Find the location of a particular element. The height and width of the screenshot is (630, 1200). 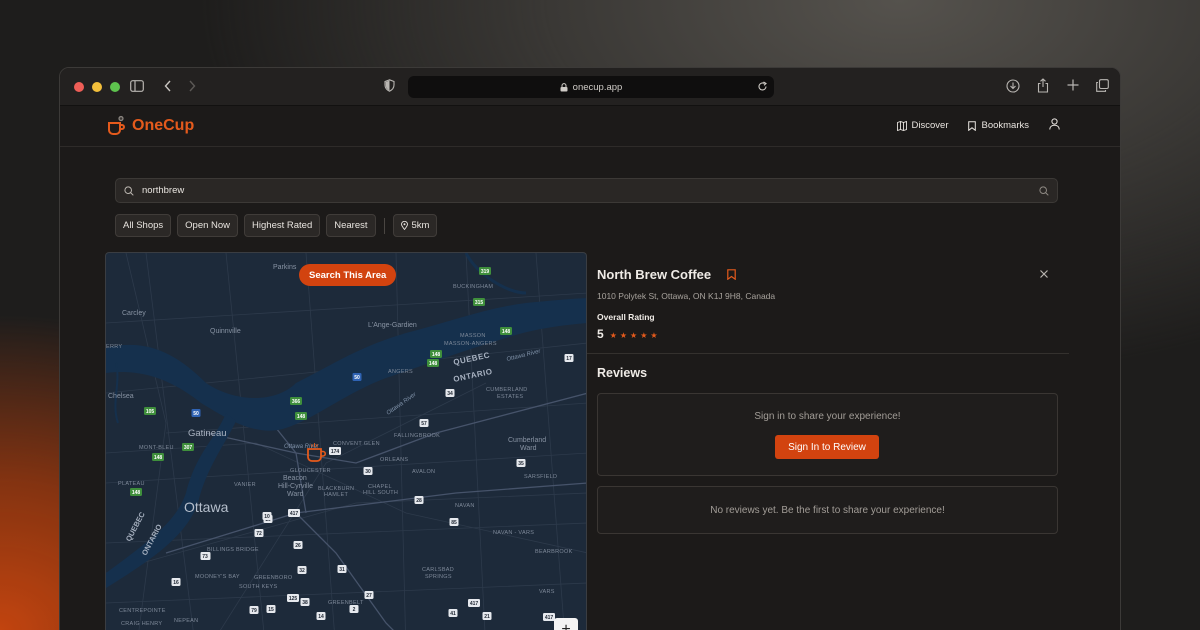

downloads-icon is located at coordinates (1013, 86).